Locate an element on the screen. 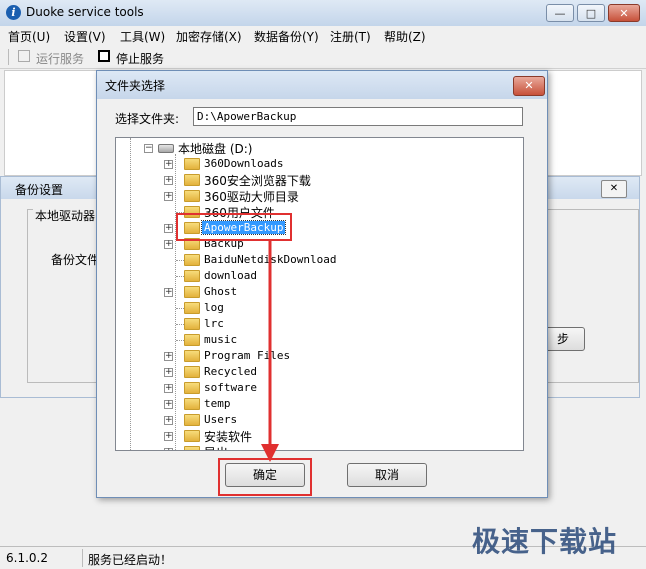  folder-label: 选择文件夹: is located at coordinates (147, 119).